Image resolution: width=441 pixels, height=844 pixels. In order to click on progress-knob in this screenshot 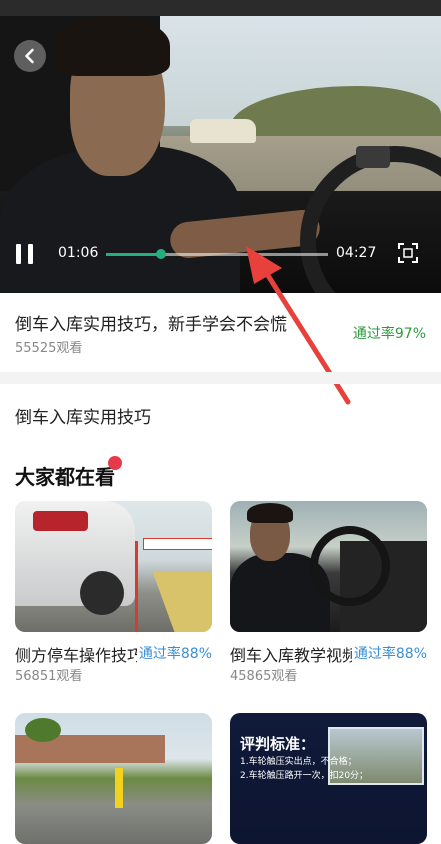, I will do `click(160, 254)`.